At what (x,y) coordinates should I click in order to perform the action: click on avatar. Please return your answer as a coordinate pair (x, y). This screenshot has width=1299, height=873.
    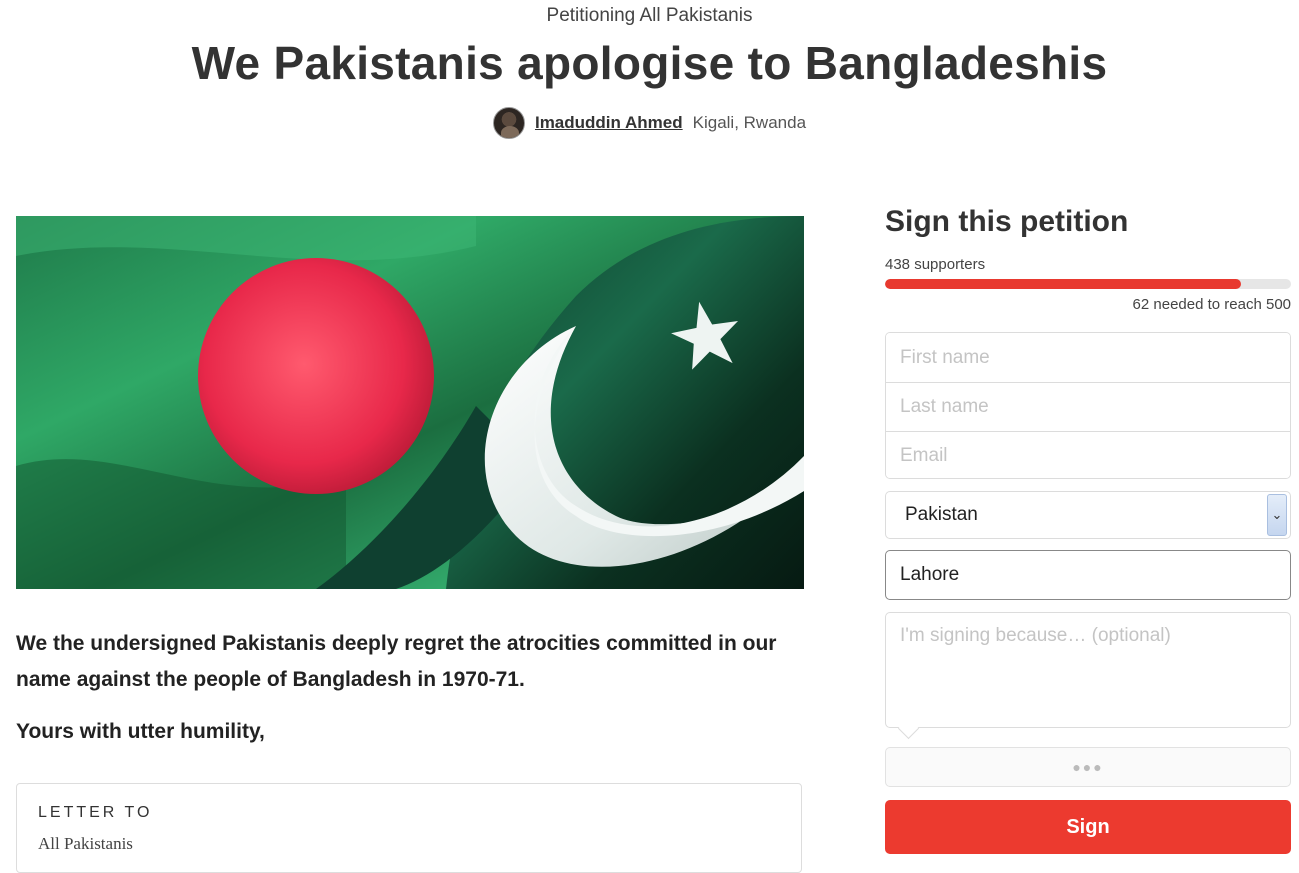
    Looking at the image, I should click on (508, 123).